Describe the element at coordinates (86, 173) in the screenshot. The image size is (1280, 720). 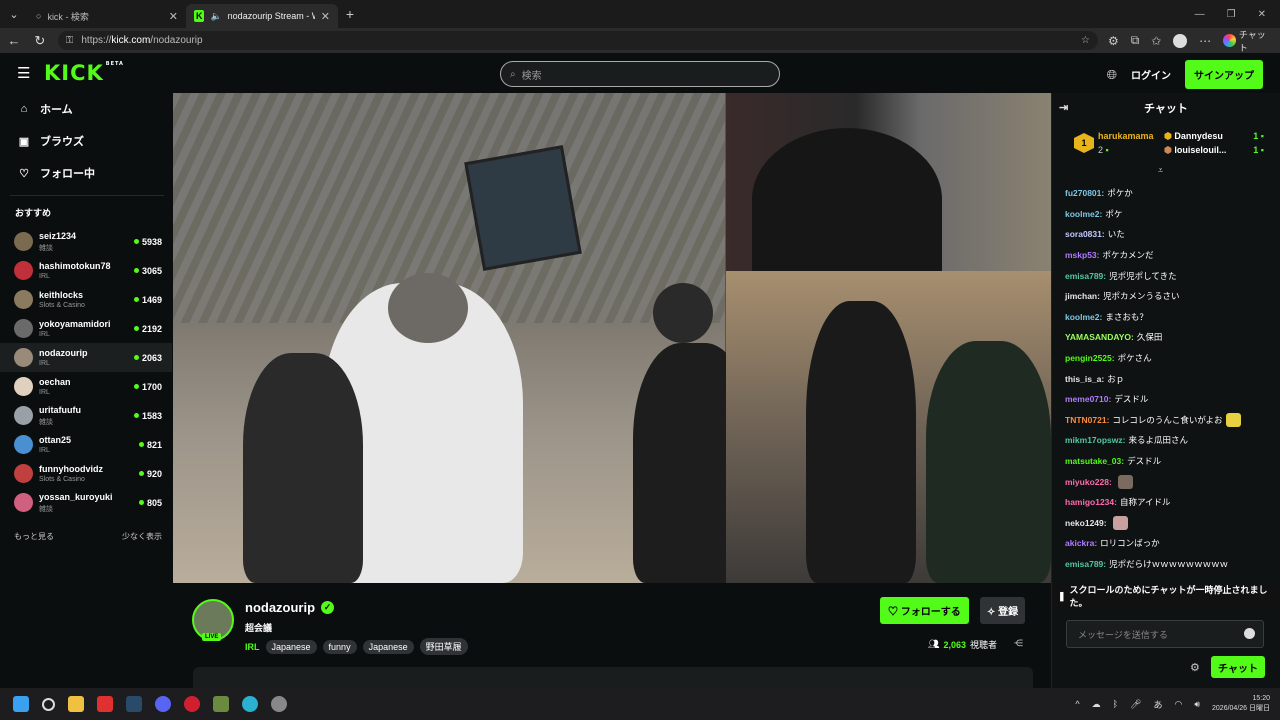
I see `sidebar-item-following: ♡ フォロー中` at that location.